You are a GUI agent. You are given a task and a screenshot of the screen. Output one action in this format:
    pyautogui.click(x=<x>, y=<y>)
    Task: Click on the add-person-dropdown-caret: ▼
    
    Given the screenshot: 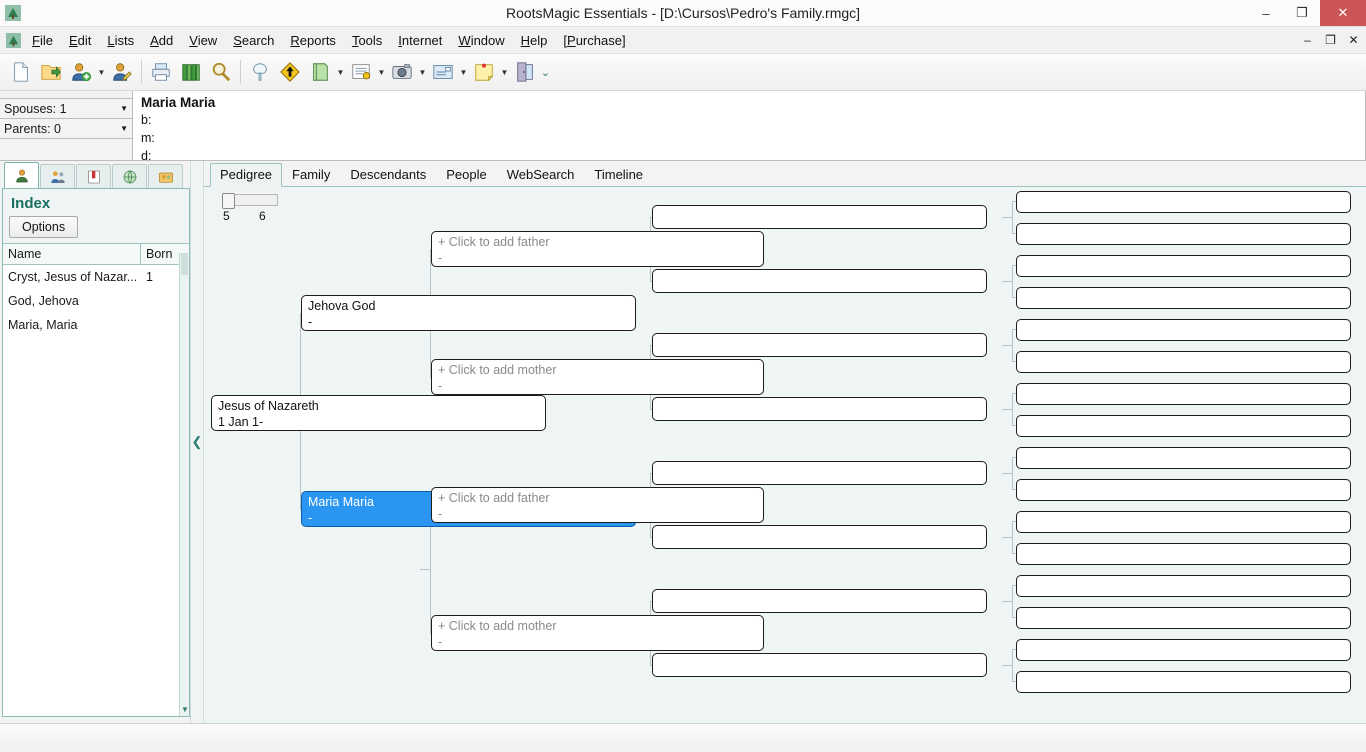 What is the action you would take?
    pyautogui.click(x=101, y=72)
    